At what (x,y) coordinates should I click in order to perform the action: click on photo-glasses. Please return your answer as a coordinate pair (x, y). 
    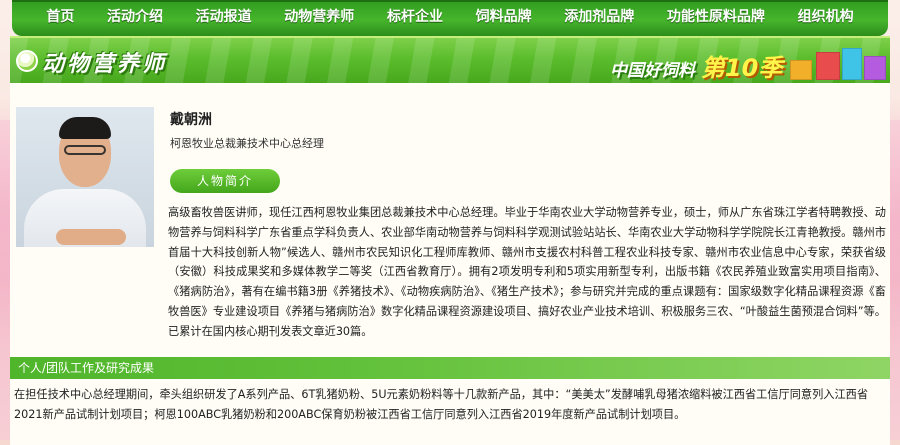
    Looking at the image, I should click on (85, 150).